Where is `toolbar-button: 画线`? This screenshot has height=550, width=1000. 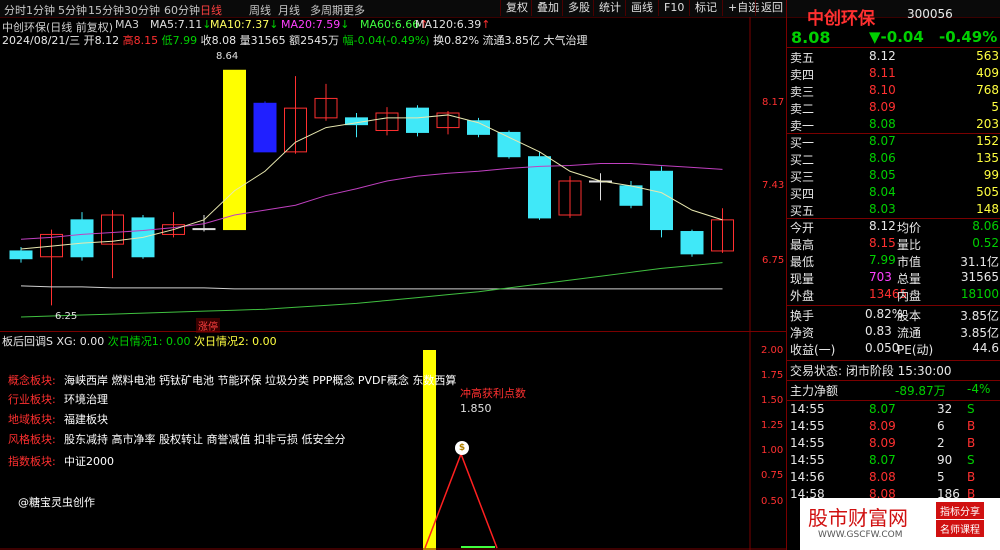 toolbar-button: 画线 is located at coordinates (641, 8).